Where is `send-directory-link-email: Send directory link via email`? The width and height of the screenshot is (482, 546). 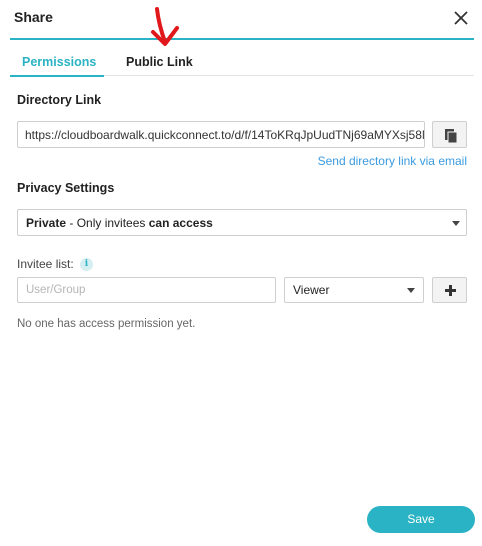
send-directory-link-email: Send directory link via email is located at coordinates (392, 161).